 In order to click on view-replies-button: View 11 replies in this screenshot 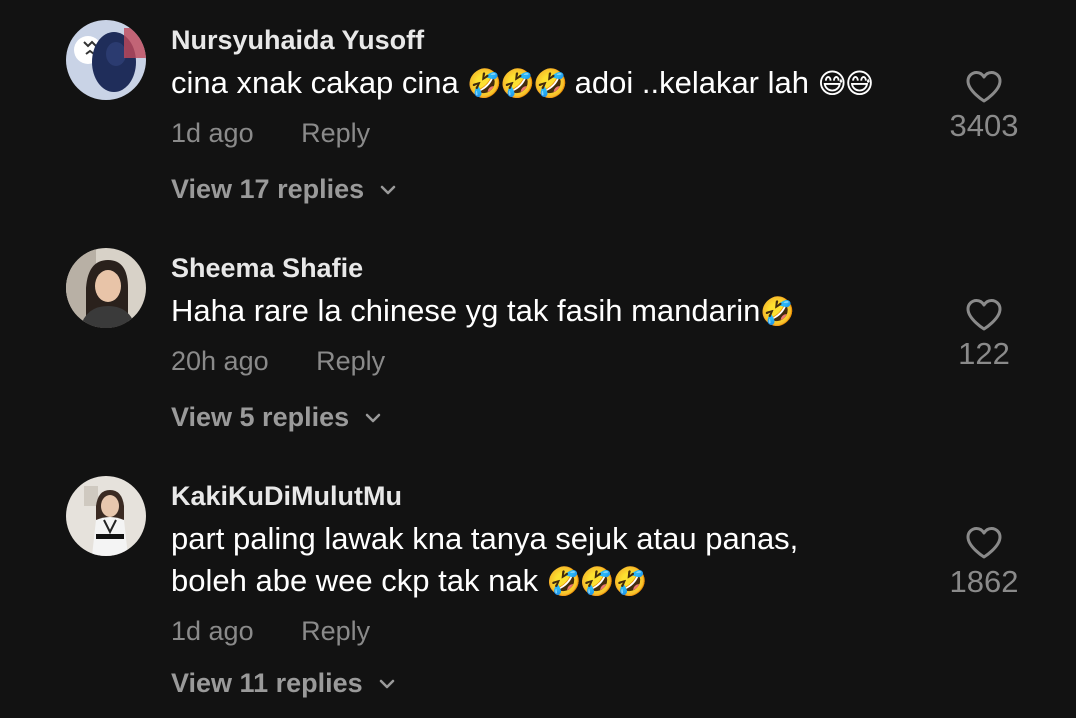, I will do `click(283, 683)`.